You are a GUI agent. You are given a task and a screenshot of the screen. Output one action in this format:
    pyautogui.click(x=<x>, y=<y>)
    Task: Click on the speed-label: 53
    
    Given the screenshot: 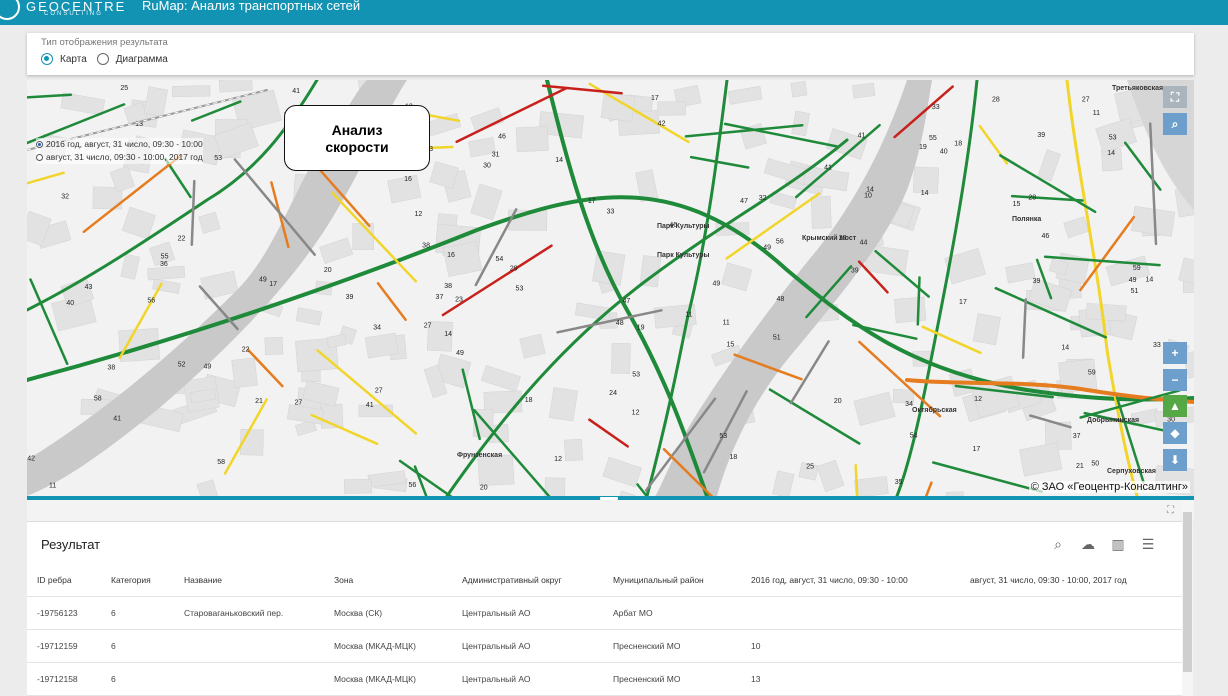 What is the action you would take?
    pyautogui.click(x=218, y=158)
    